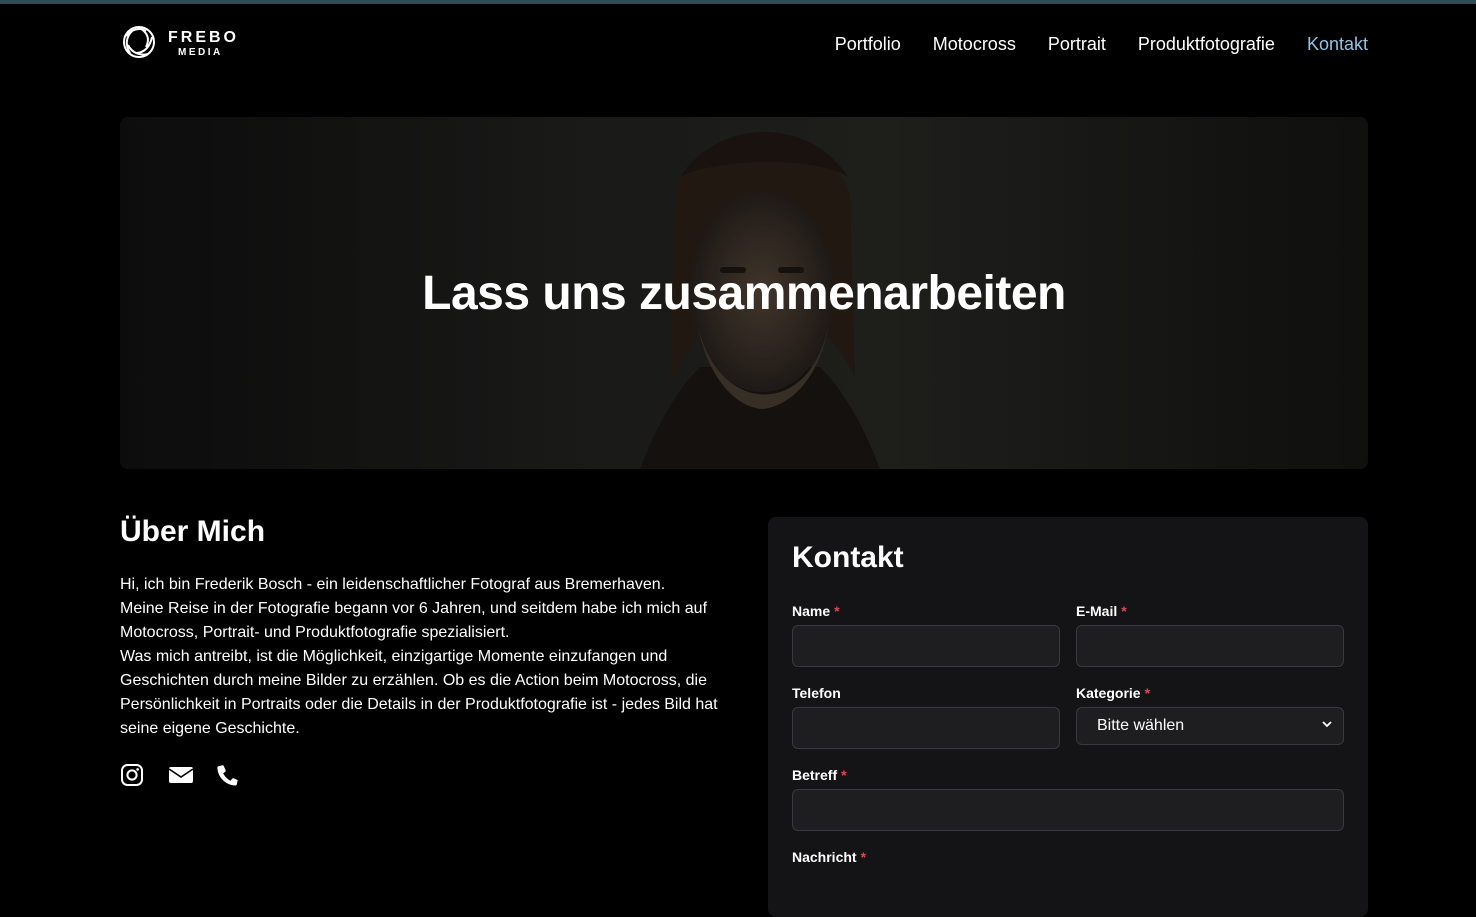 The width and height of the screenshot is (1476, 917). What do you see at coordinates (1077, 44) in the screenshot?
I see `nav-item-portrait: Portrait` at bounding box center [1077, 44].